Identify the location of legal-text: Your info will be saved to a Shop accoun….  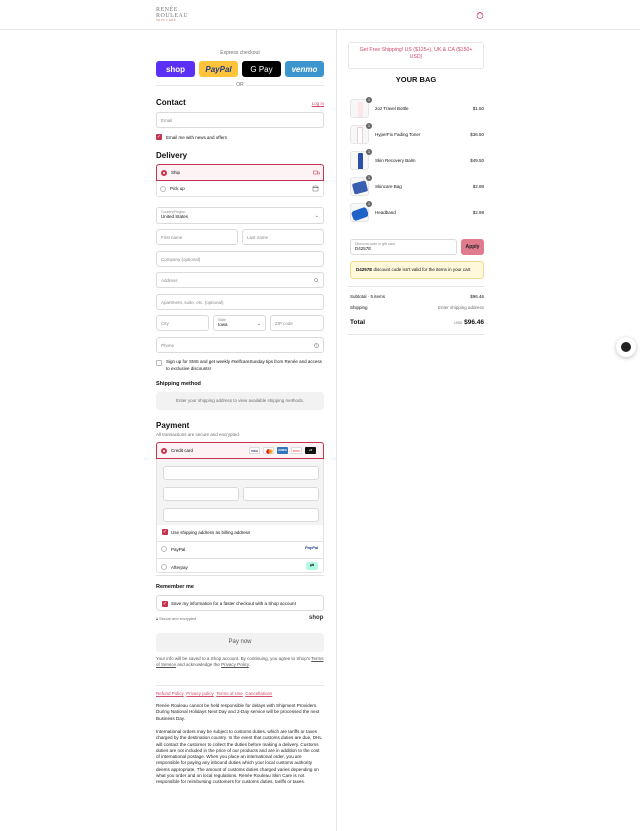
(240, 662).